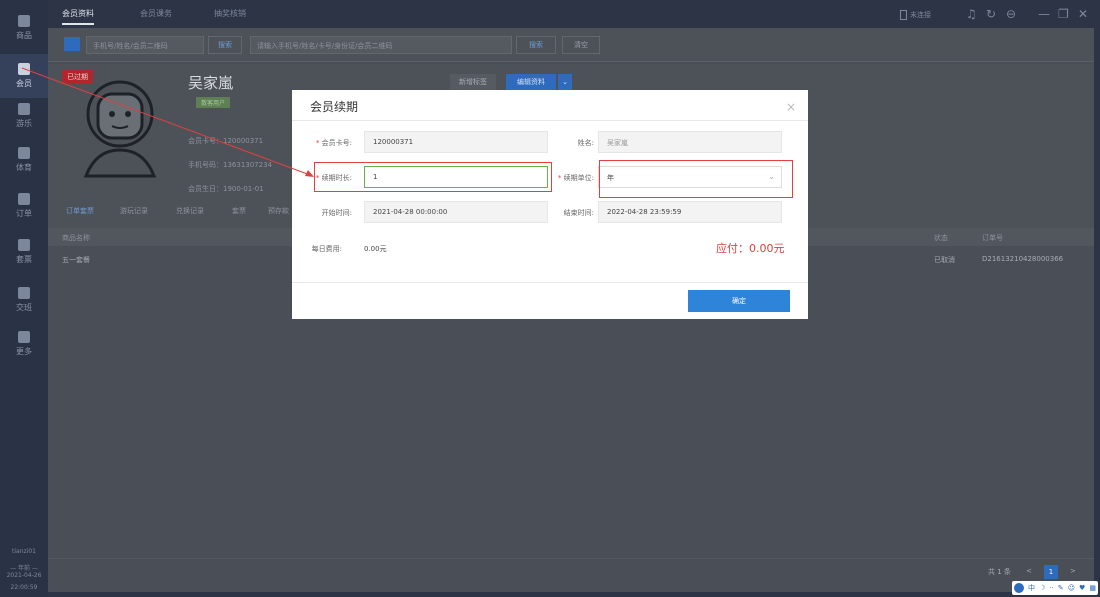 This screenshot has width=1100, height=597. I want to click on ime-tray: 中 ☽ ·· ✎ ☺ ♥ ▦, so click(1055, 588).